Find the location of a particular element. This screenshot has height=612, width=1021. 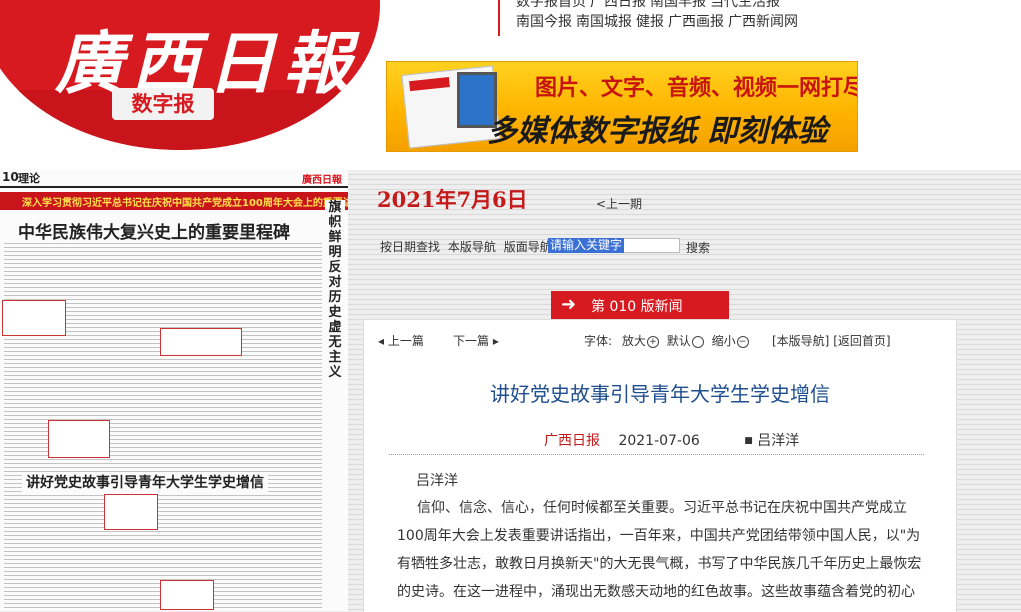

header-nav-link: 南国今报 is located at coordinates (544, 22).